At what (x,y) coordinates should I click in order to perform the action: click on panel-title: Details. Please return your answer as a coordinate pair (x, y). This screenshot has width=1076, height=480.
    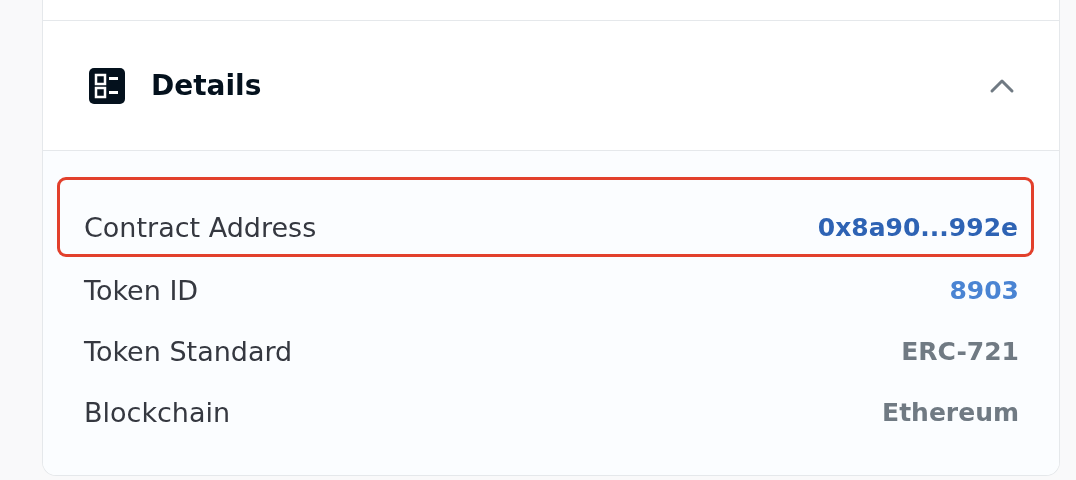
    Looking at the image, I should click on (207, 85).